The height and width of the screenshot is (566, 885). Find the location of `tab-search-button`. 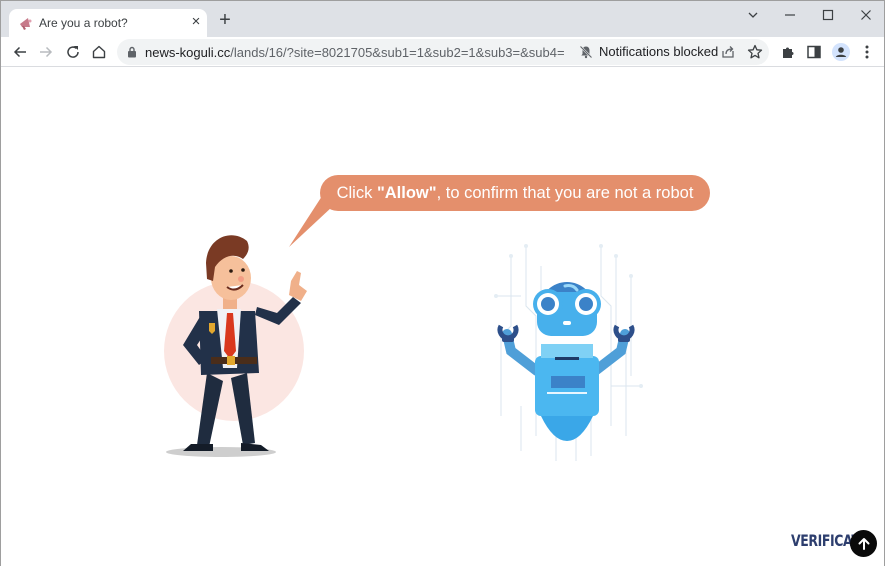

tab-search-button is located at coordinates (753, 15).